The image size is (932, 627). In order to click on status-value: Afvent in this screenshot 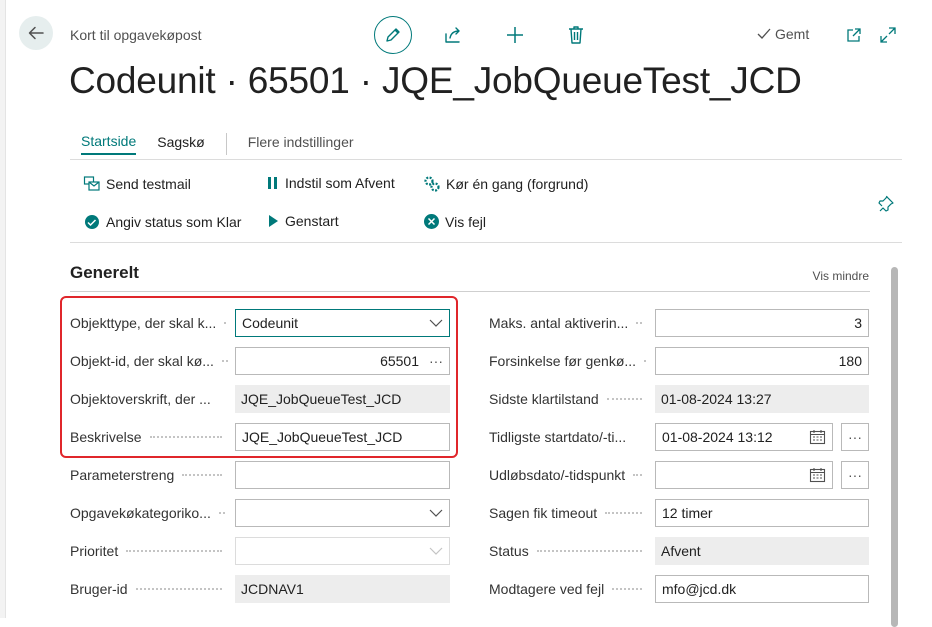, I will do `click(681, 551)`.